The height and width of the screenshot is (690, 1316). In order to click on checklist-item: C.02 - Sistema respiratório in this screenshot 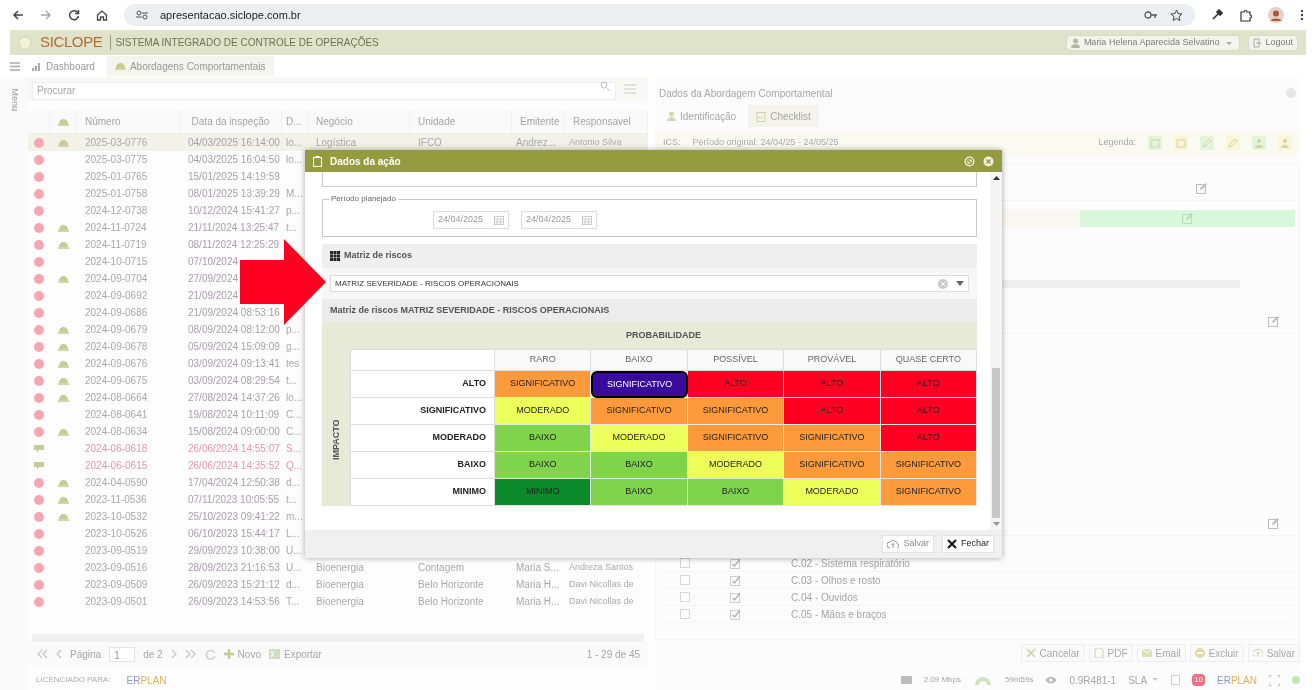, I will do `click(850, 563)`.